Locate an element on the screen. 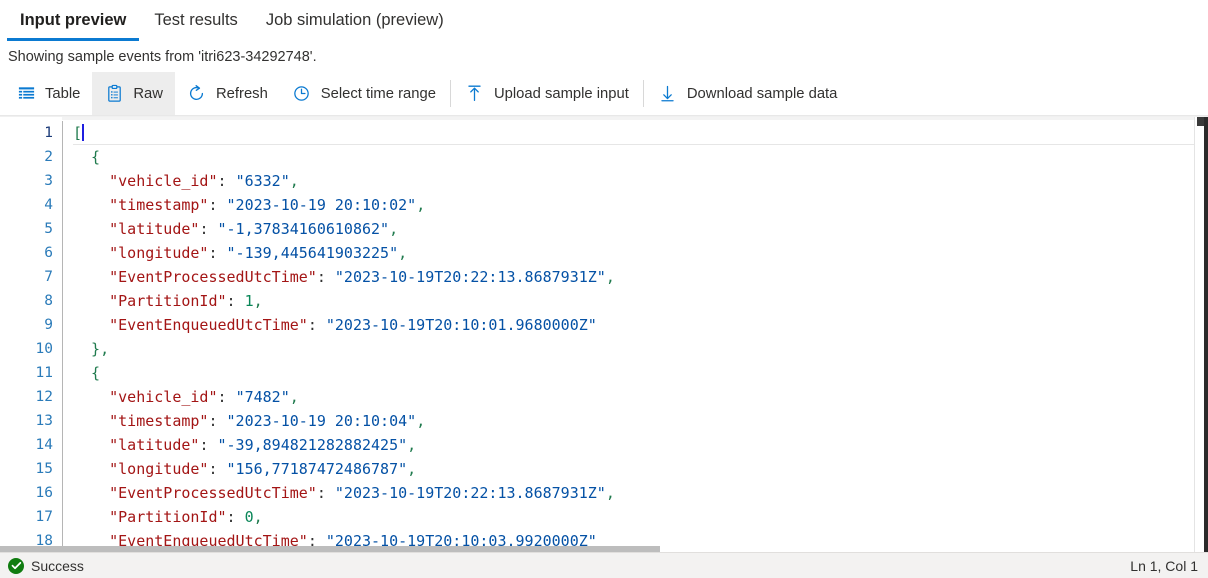 The image size is (1208, 578). tab-label: Job simulation (preview) is located at coordinates (354, 20).